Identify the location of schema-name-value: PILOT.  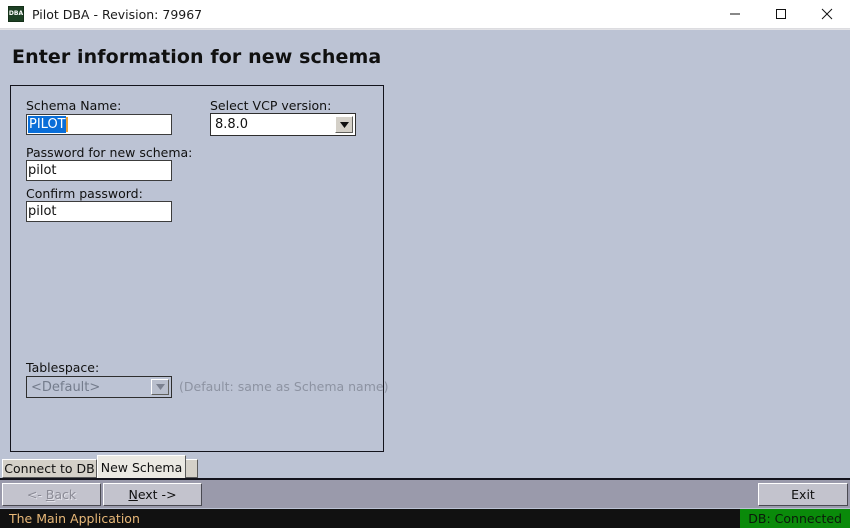
(48, 124).